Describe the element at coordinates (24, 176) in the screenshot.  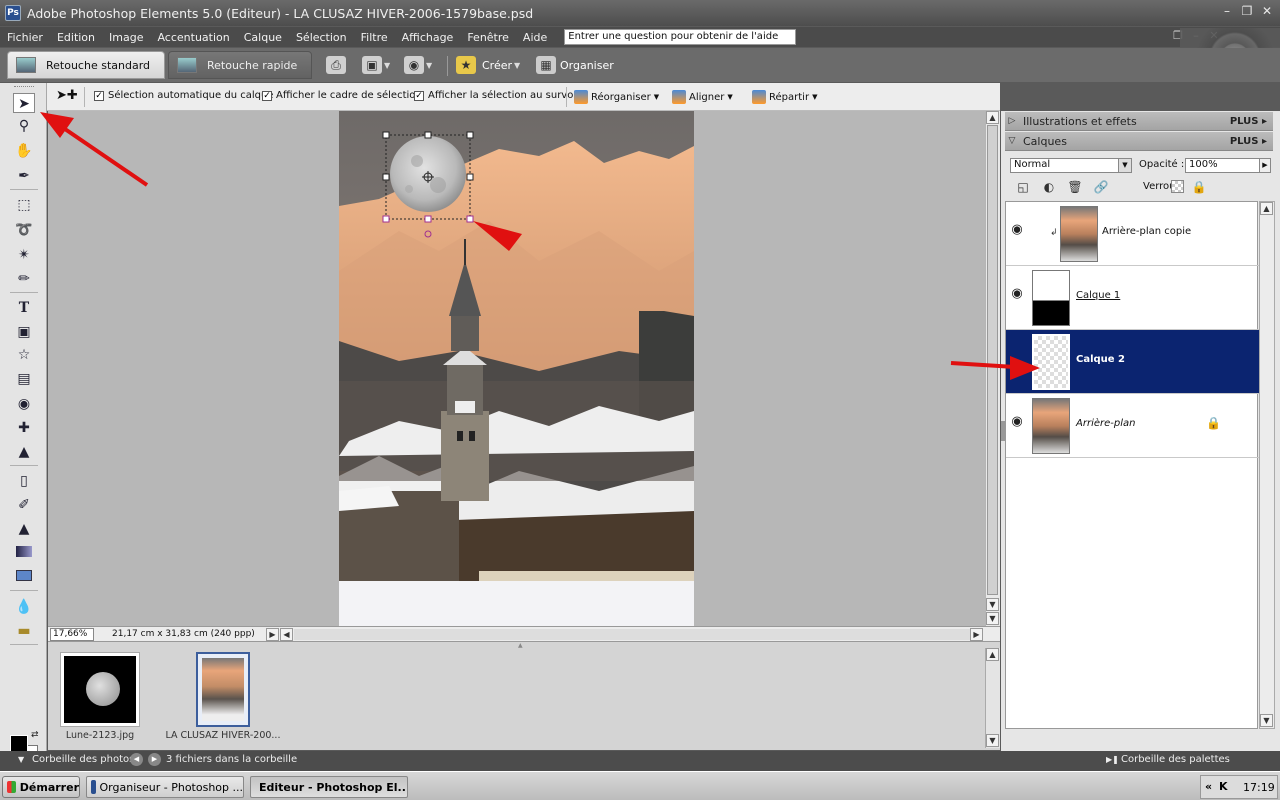
I see `eyedropper-tool-icon: ✒` at that location.